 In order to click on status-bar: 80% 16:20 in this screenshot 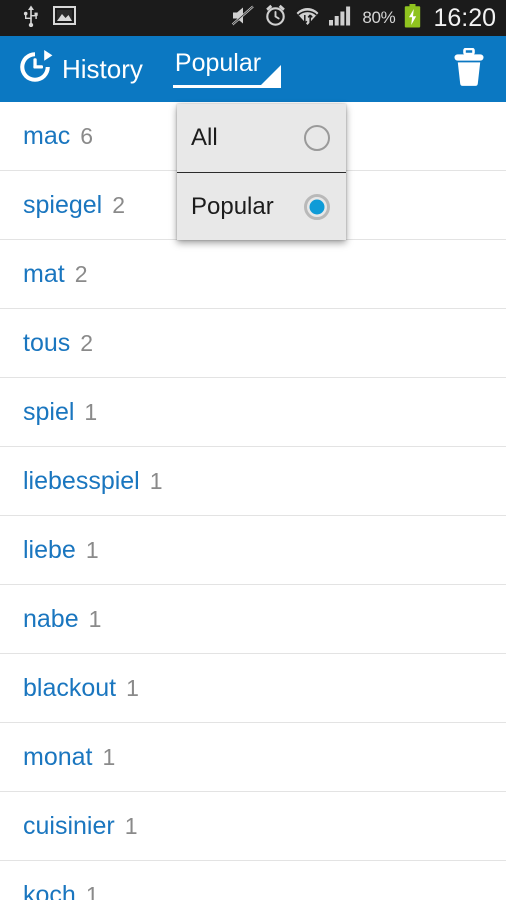, I will do `click(253, 18)`.